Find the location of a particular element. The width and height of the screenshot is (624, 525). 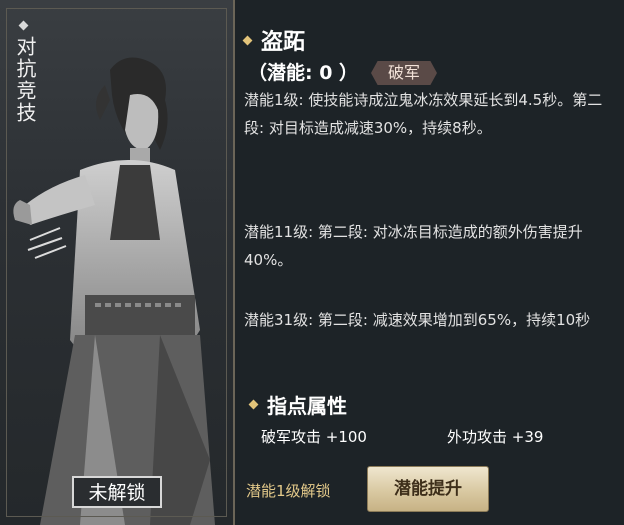

potential-level: （潜能: 0 ） is located at coordinates (303, 73).